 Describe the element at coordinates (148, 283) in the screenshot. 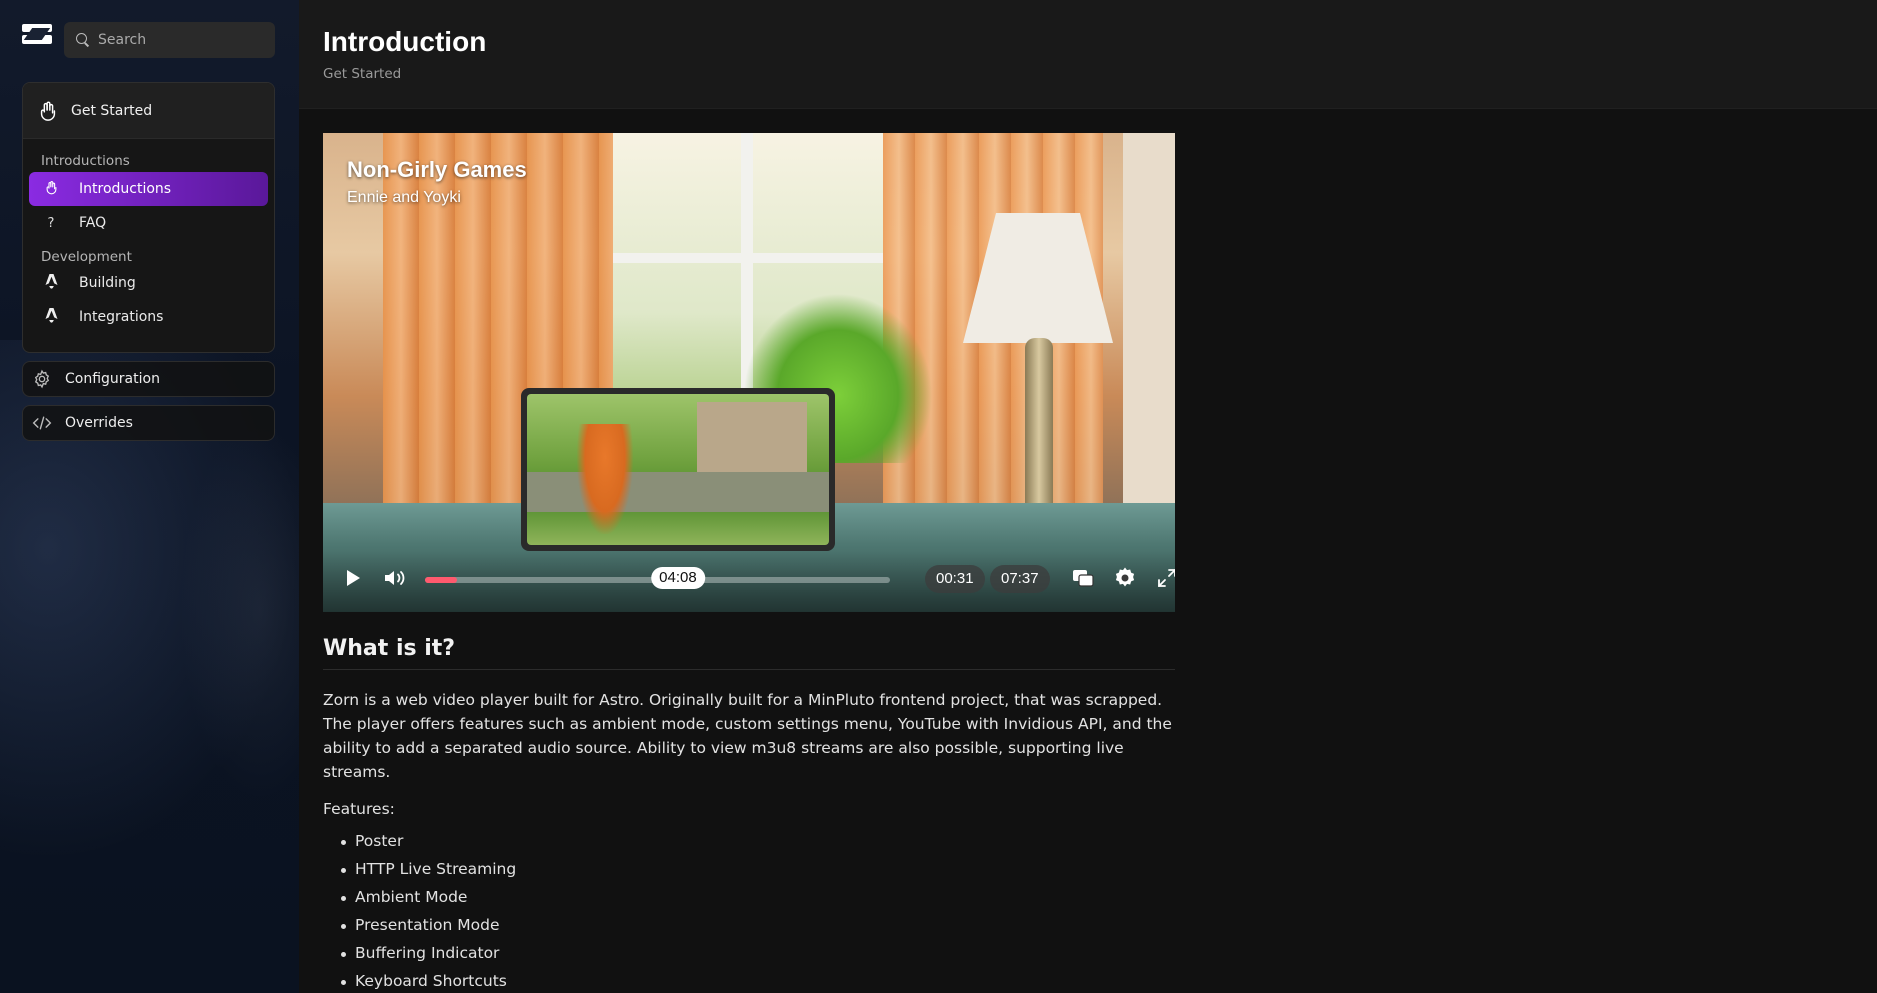

I see `sidebar-item-building: Building` at that location.